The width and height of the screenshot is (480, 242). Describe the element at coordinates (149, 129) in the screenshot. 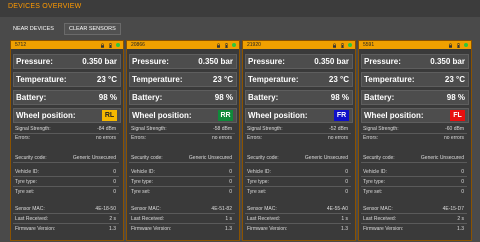

I see `signal-strength-label: Signal Strength:` at that location.